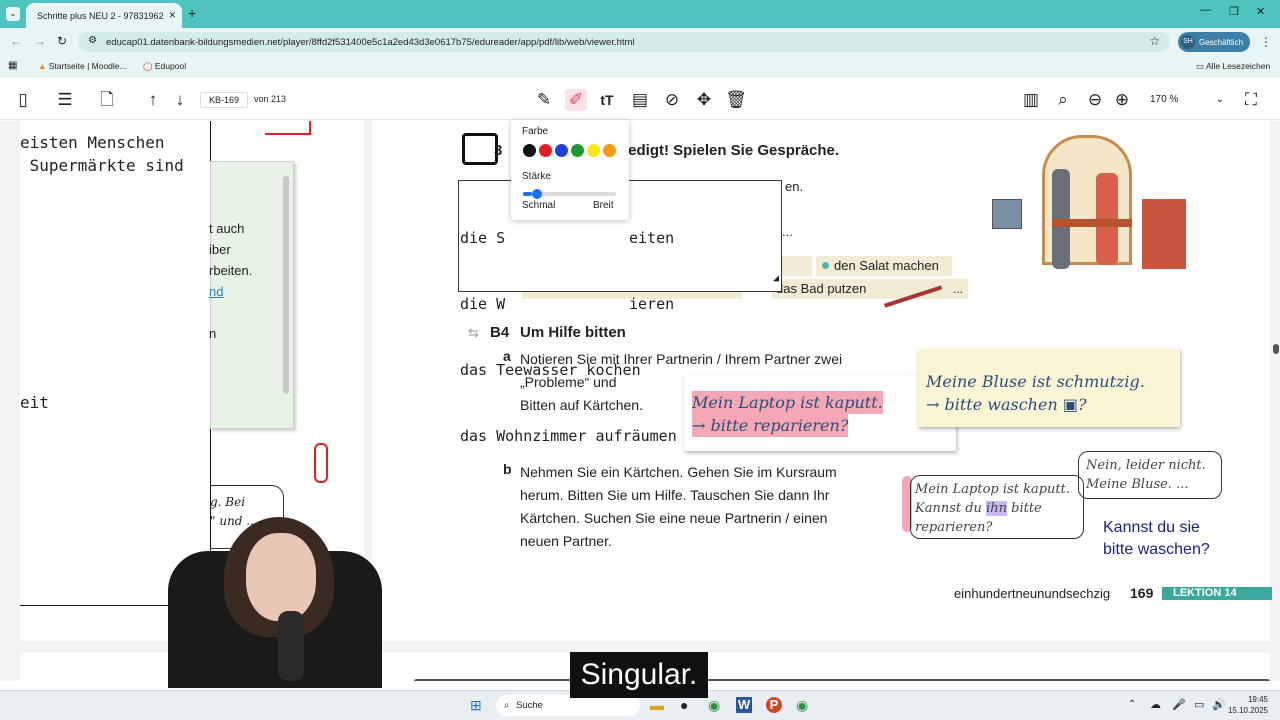 The height and width of the screenshot is (720, 1280). What do you see at coordinates (1185, 100) in the screenshot?
I see `zoom-select: 170 % ⌄` at bounding box center [1185, 100].